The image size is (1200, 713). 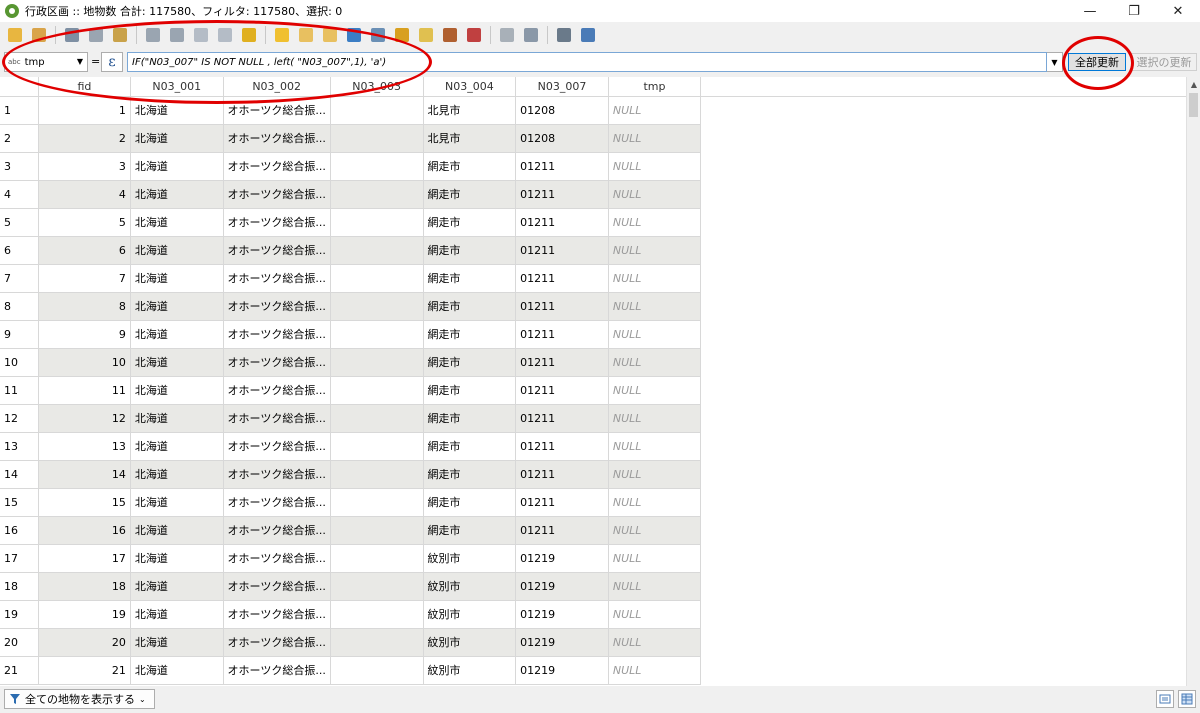 I want to click on table-cell: 17, so click(x=84, y=558).